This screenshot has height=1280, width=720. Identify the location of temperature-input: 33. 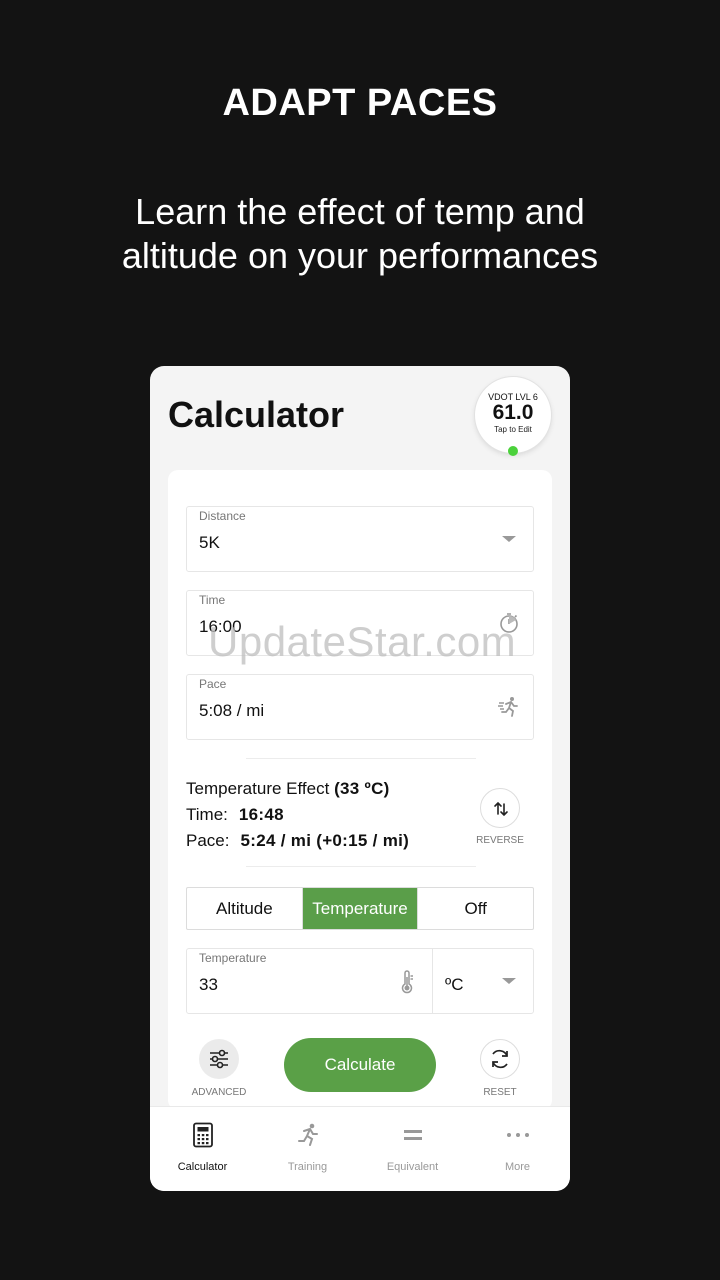
(208, 985).